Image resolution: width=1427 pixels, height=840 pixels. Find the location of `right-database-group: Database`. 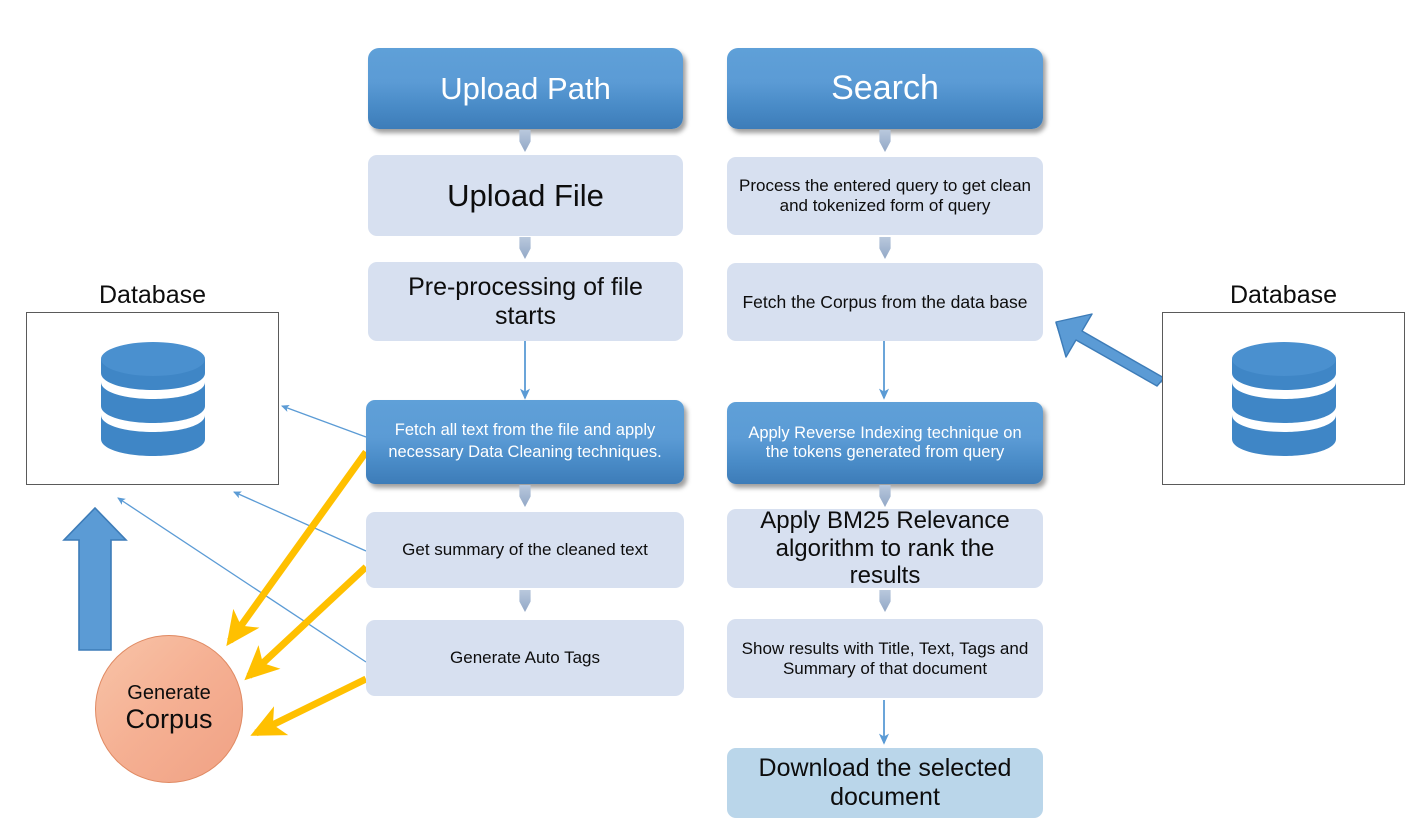

right-database-group: Database is located at coordinates (1283, 384).